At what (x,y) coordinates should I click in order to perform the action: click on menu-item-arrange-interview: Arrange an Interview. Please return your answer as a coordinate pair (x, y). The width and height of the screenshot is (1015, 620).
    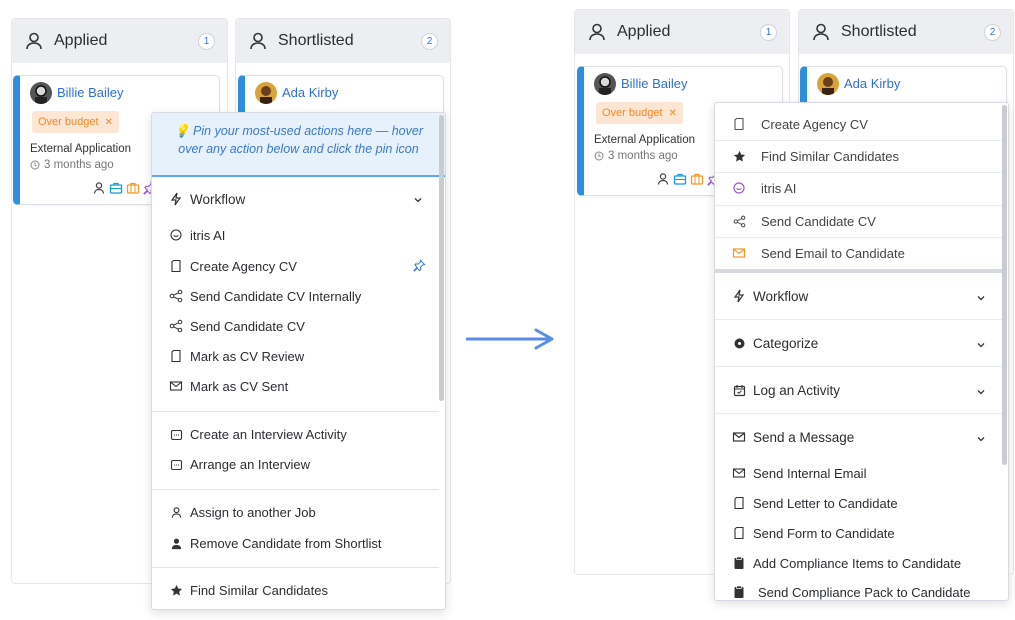
    Looking at the image, I should click on (298, 464).